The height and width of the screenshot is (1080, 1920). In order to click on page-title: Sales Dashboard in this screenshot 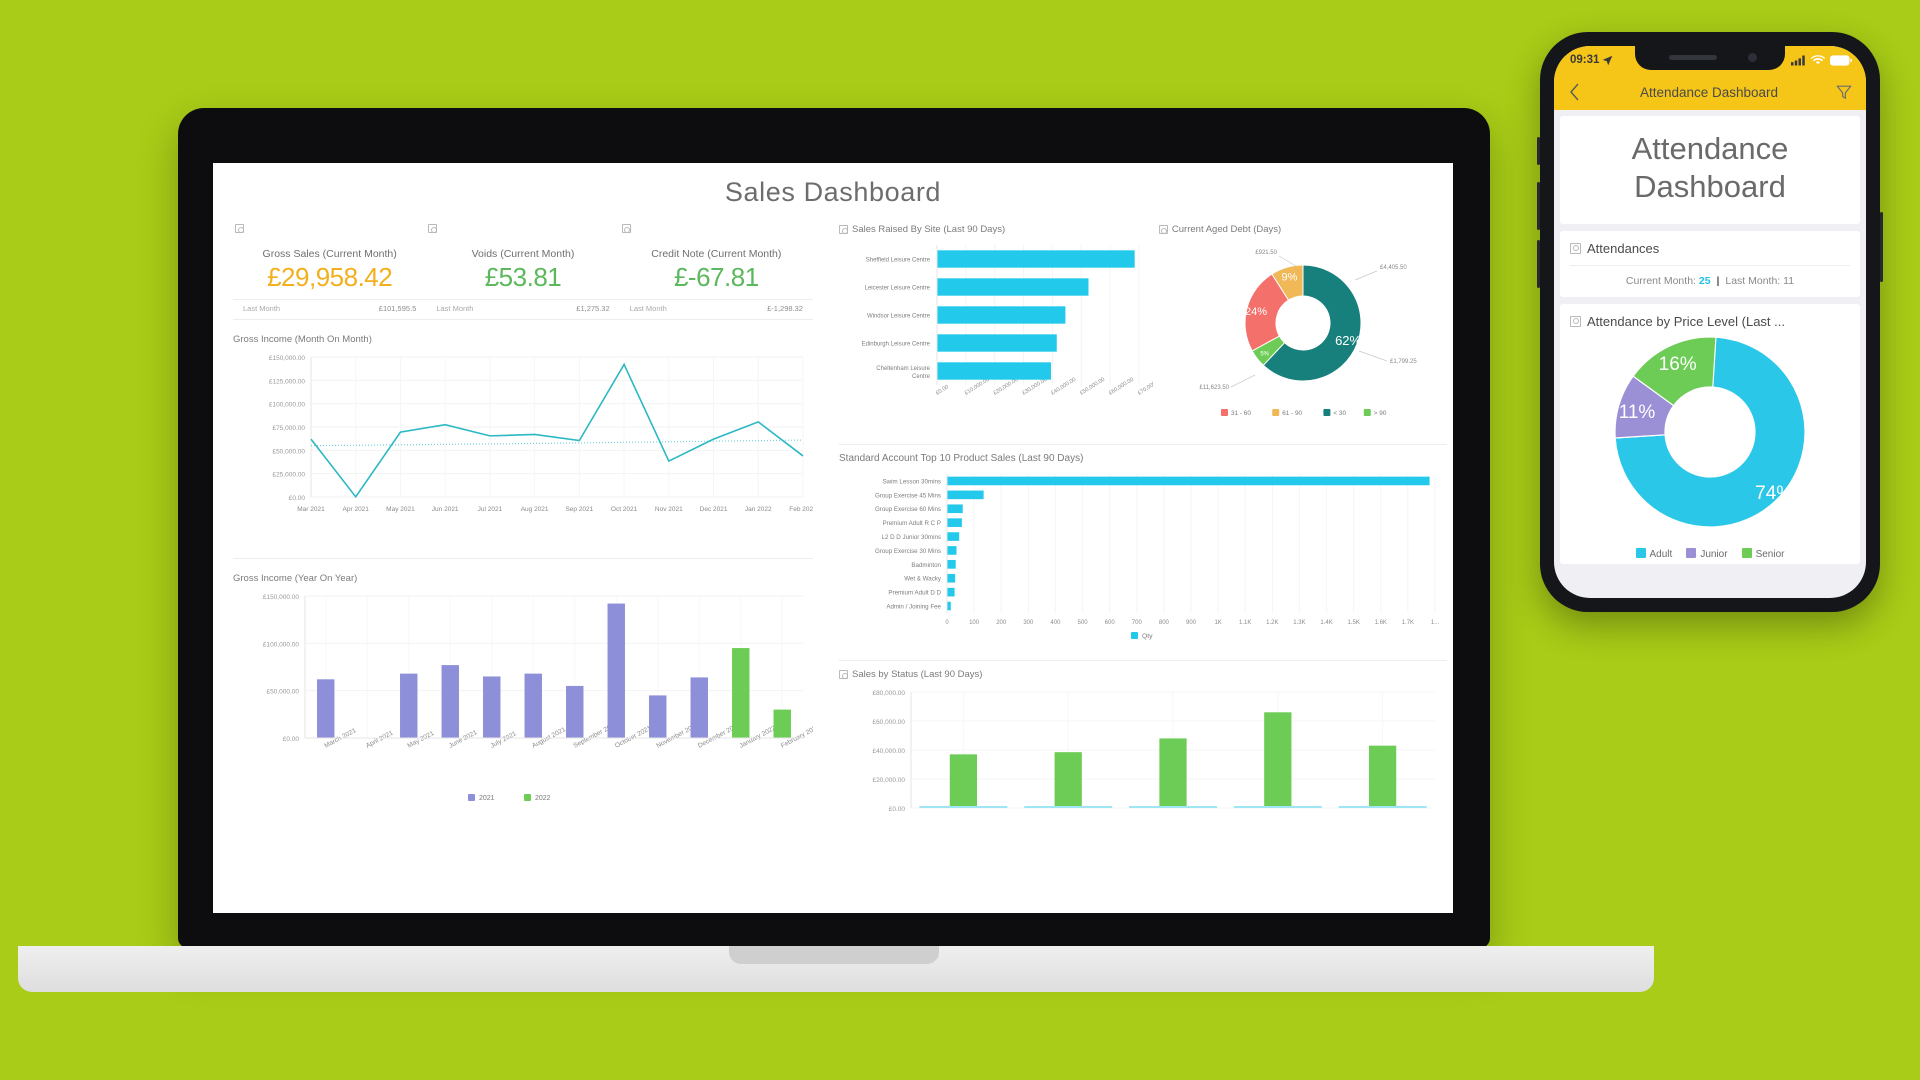, I will do `click(833, 192)`.